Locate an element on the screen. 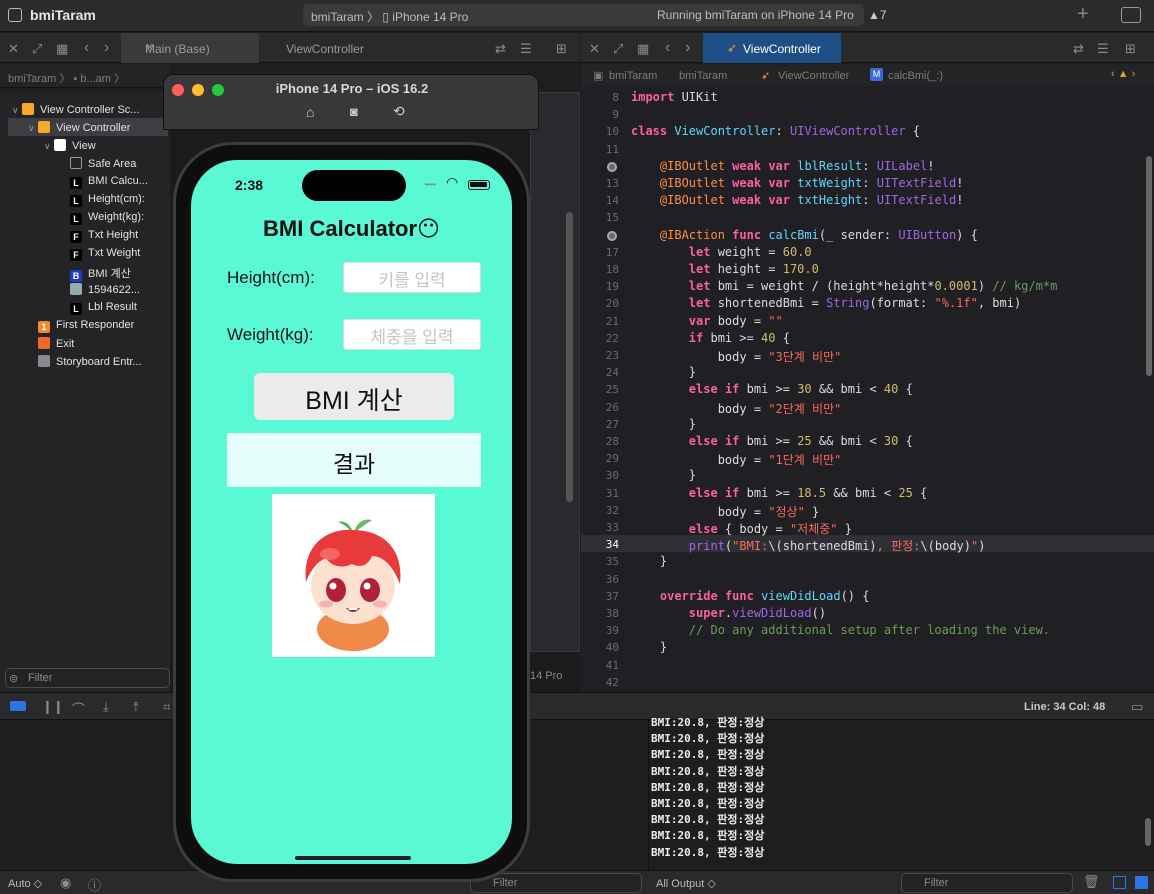 The width and height of the screenshot is (1154, 894). code-line: body = "2단계 비만" is located at coordinates (736, 408).